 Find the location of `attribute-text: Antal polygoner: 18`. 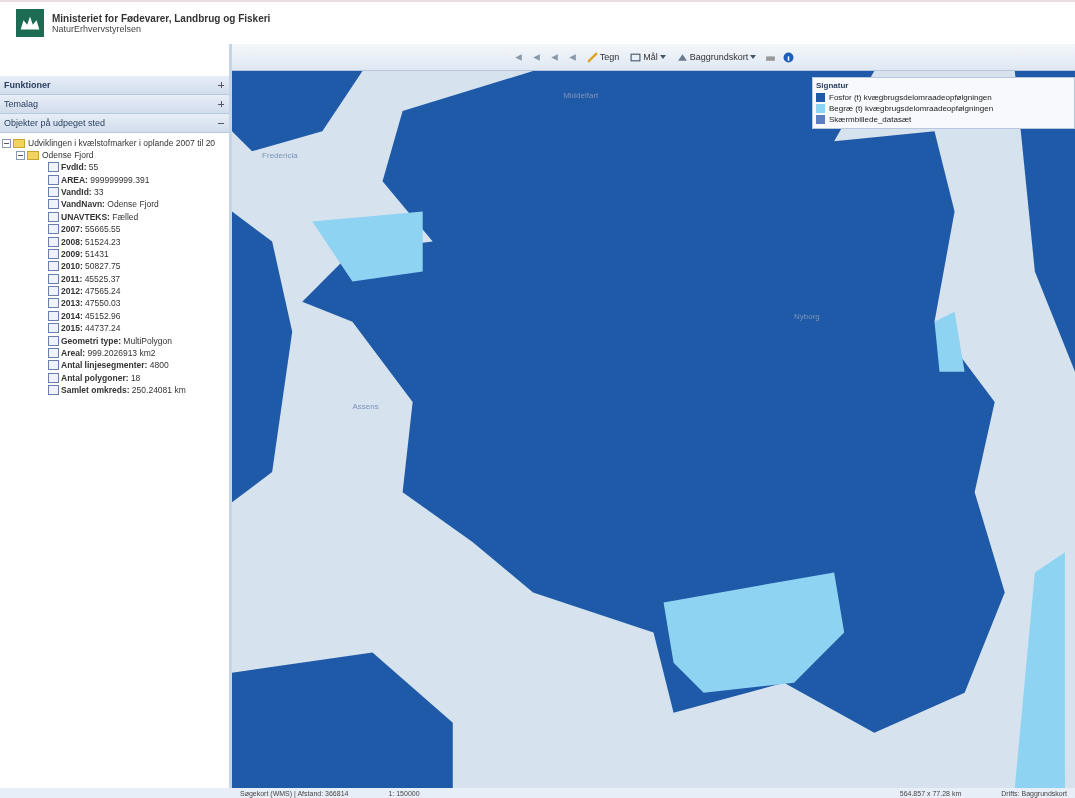

attribute-text: Antal polygoner: 18 is located at coordinates (101, 377).